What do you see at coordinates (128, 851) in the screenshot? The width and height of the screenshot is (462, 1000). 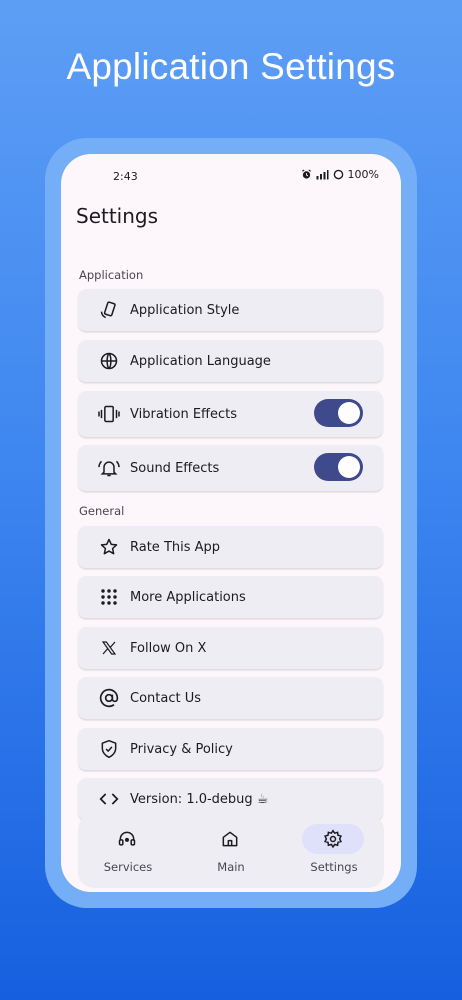 I see `nav-services: Services` at bounding box center [128, 851].